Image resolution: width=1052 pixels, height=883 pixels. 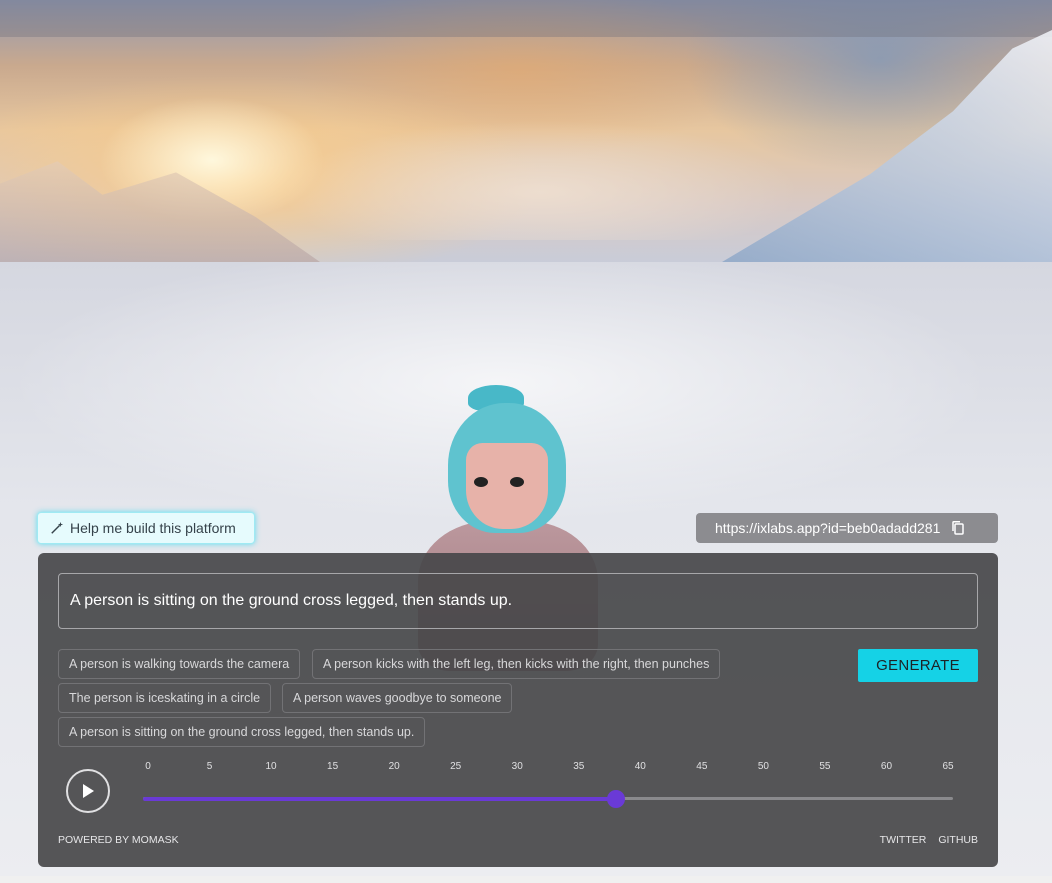 I want to click on timeline-tick-label: 10, so click(x=271, y=766).